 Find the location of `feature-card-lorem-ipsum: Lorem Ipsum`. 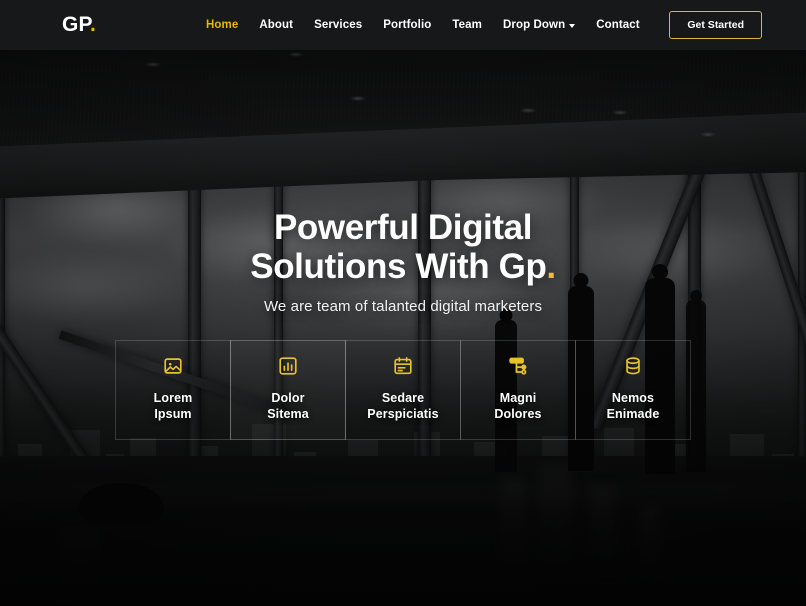

feature-card-lorem-ipsum: Lorem Ipsum is located at coordinates (173, 390).